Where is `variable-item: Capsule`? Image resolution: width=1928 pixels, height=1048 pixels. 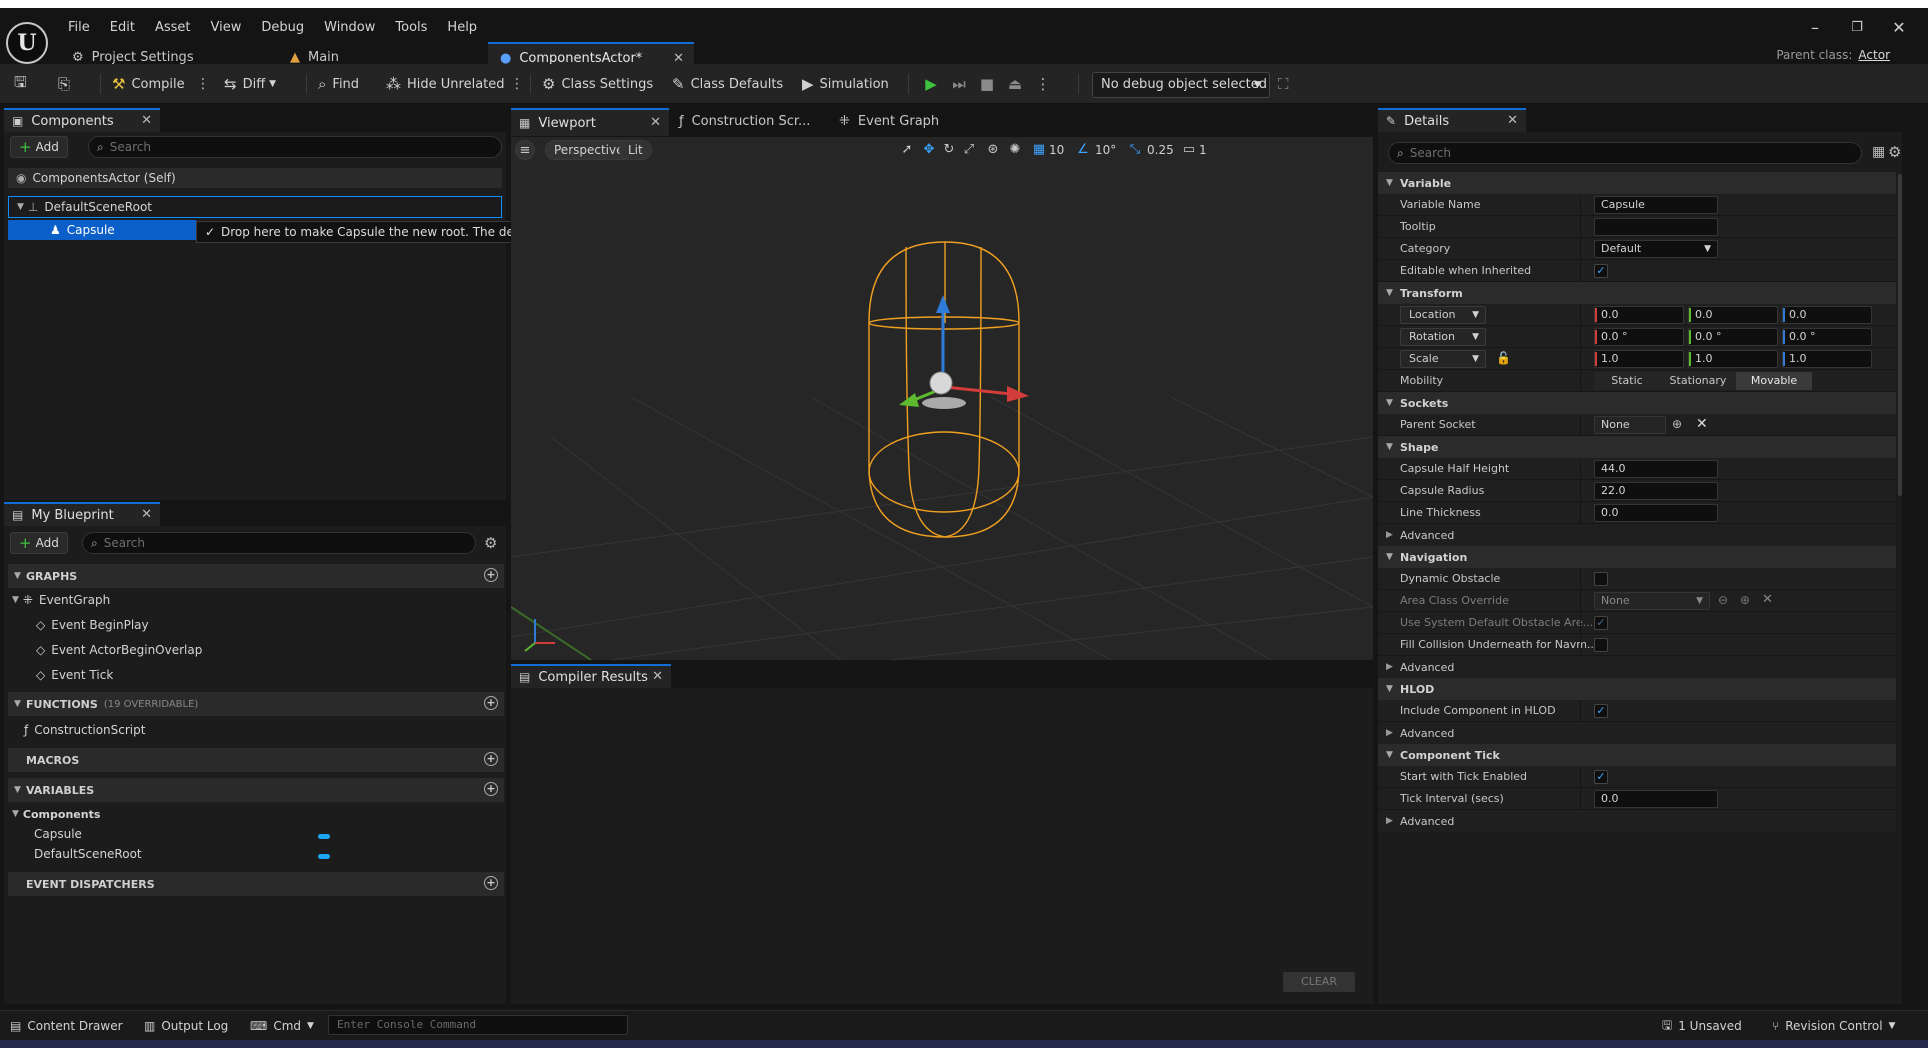 variable-item: Capsule is located at coordinates (58, 834).